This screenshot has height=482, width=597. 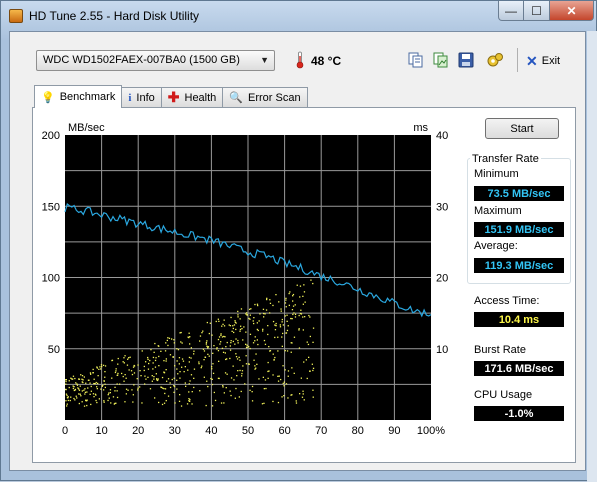 I want to click on start-button: Start, so click(x=522, y=128).